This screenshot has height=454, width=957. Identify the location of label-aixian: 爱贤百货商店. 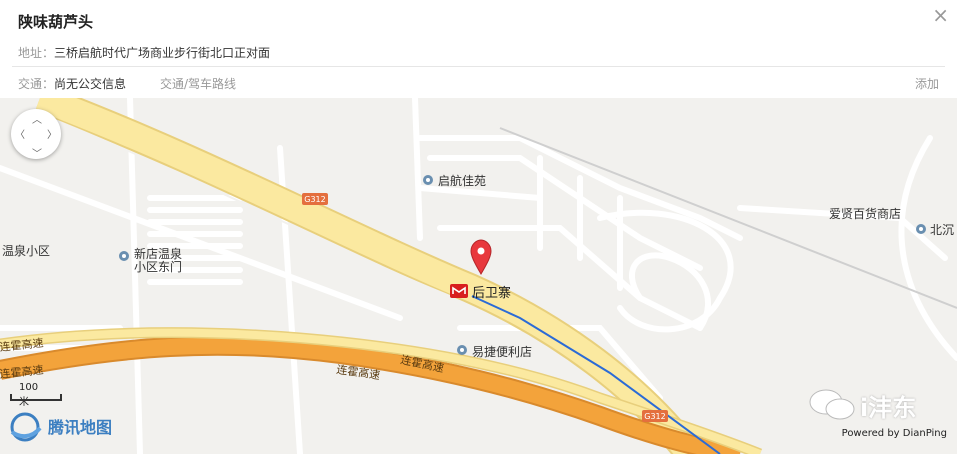
(865, 213).